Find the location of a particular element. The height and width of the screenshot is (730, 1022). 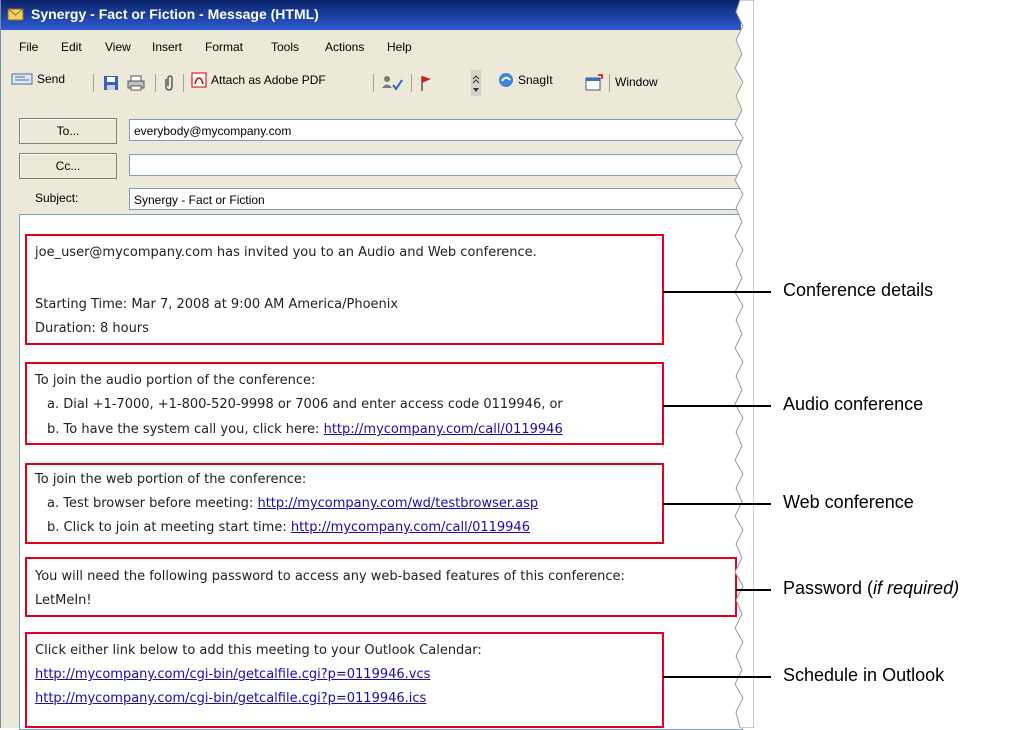

web-conference-connector is located at coordinates (717, 504).